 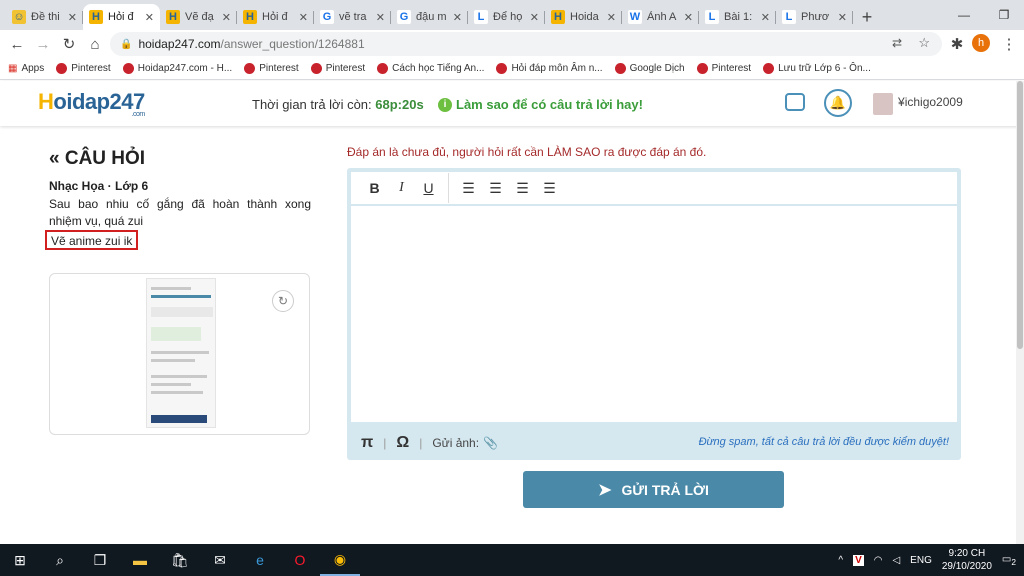 I want to click on bookmark-icon, so click(x=62, y=68).